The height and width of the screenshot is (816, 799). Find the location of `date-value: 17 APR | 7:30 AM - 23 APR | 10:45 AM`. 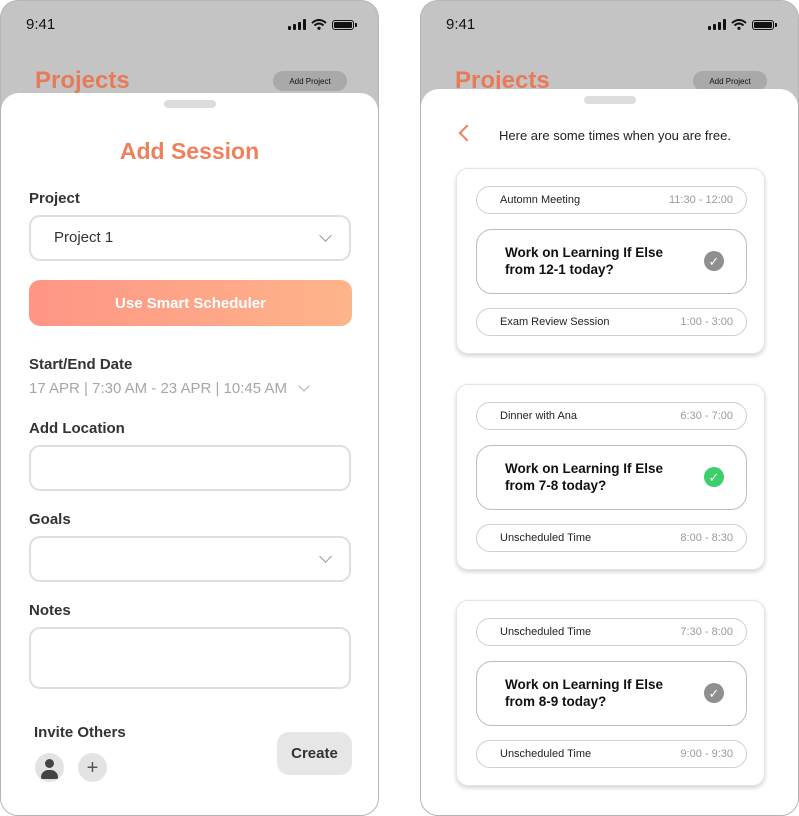

date-value: 17 APR | 7:30 AM - 23 APR | 10:45 AM is located at coordinates (158, 388).